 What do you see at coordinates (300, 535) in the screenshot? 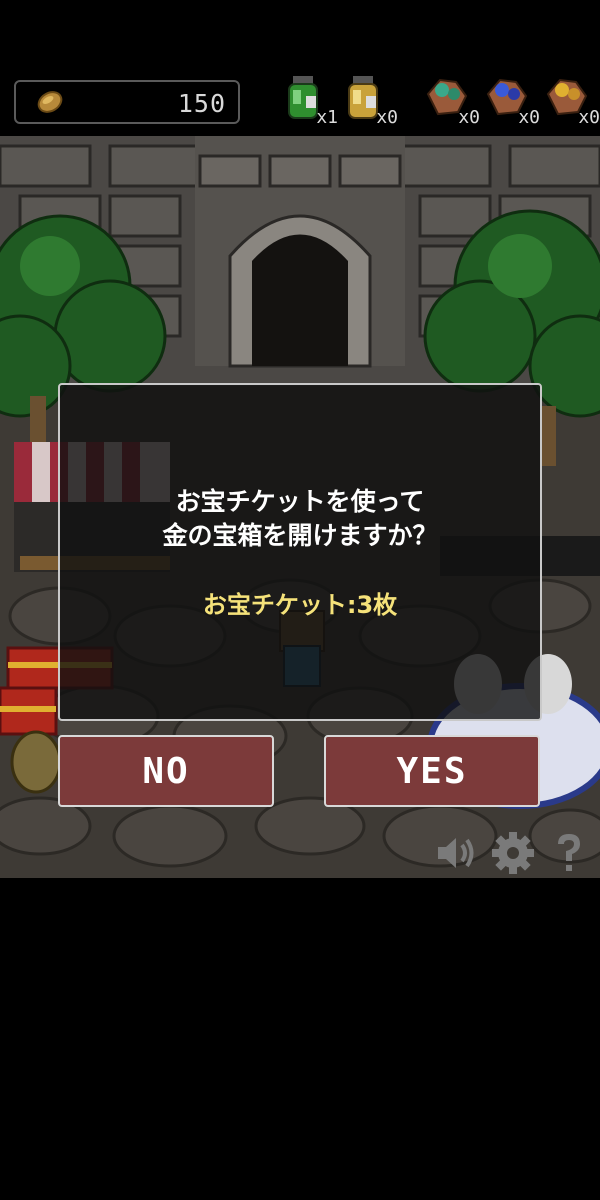
I see `dialog-message-line2: 金の宝箱を開けますか？` at bounding box center [300, 535].